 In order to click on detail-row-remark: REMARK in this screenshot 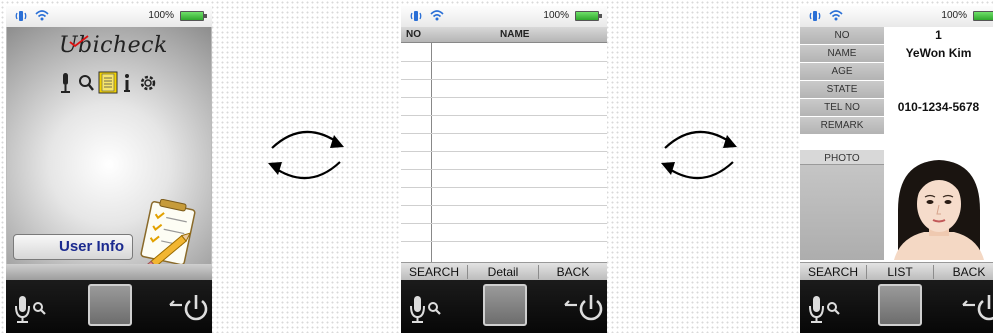, I will do `click(896, 125)`.